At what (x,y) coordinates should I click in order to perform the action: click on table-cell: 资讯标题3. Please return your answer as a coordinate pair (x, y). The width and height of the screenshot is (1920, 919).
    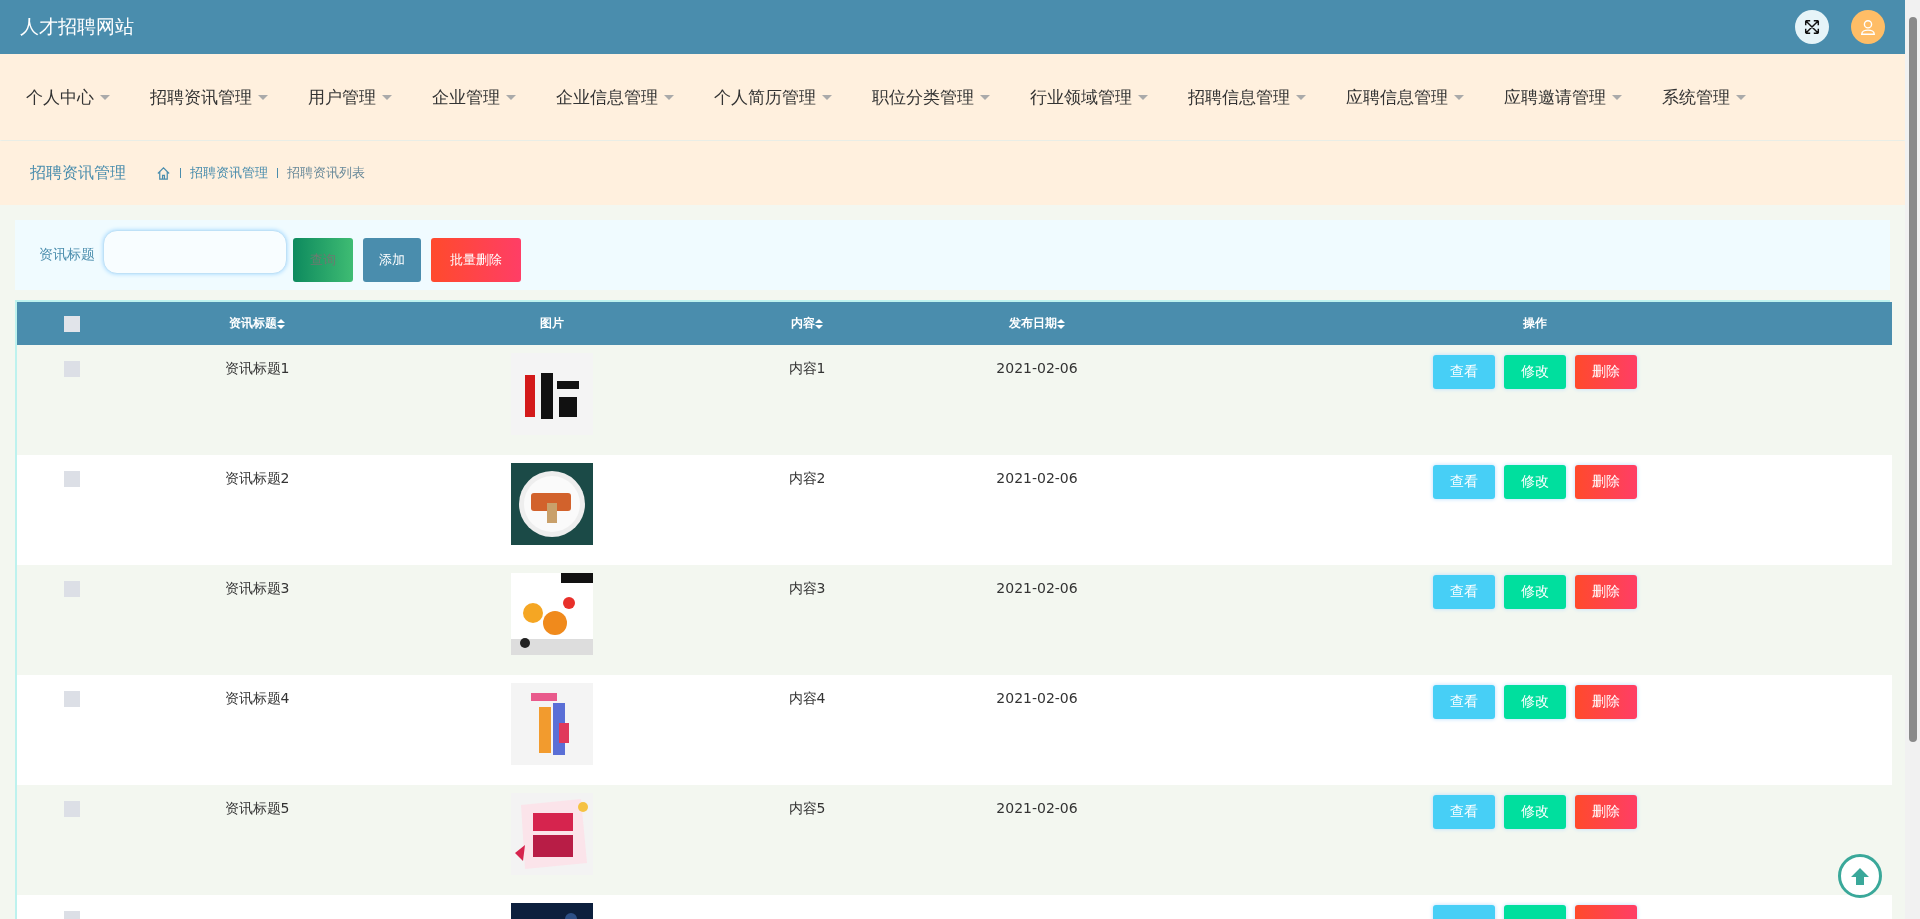
    Looking at the image, I should click on (257, 589).